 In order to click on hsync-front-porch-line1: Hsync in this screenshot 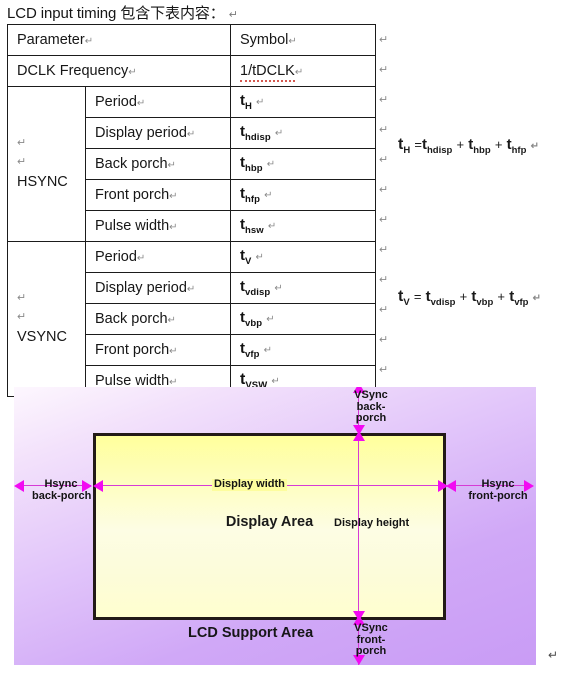, I will do `click(498, 484)`.